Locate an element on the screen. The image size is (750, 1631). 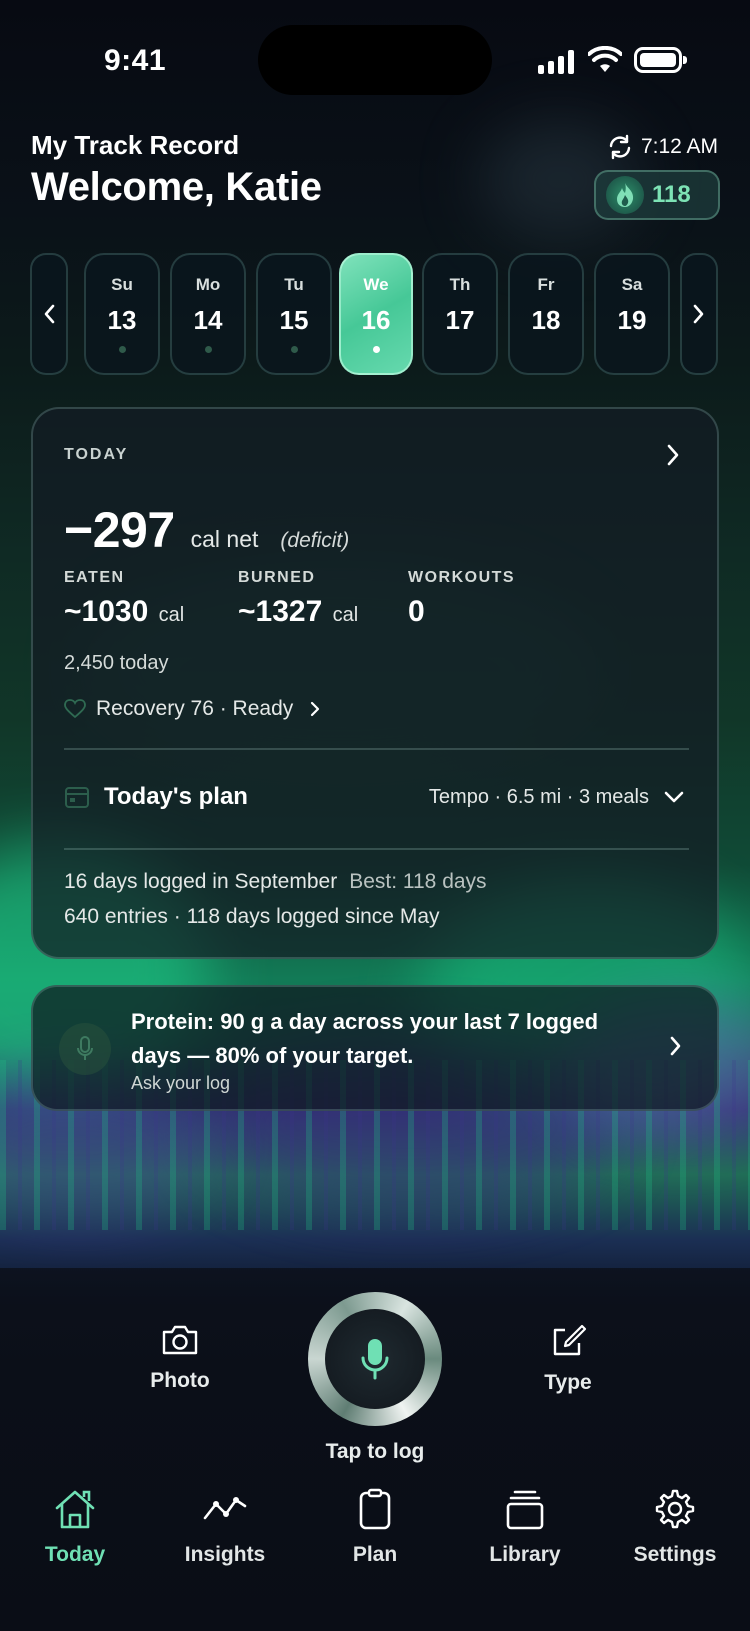
signal-icon is located at coordinates (556, 62).